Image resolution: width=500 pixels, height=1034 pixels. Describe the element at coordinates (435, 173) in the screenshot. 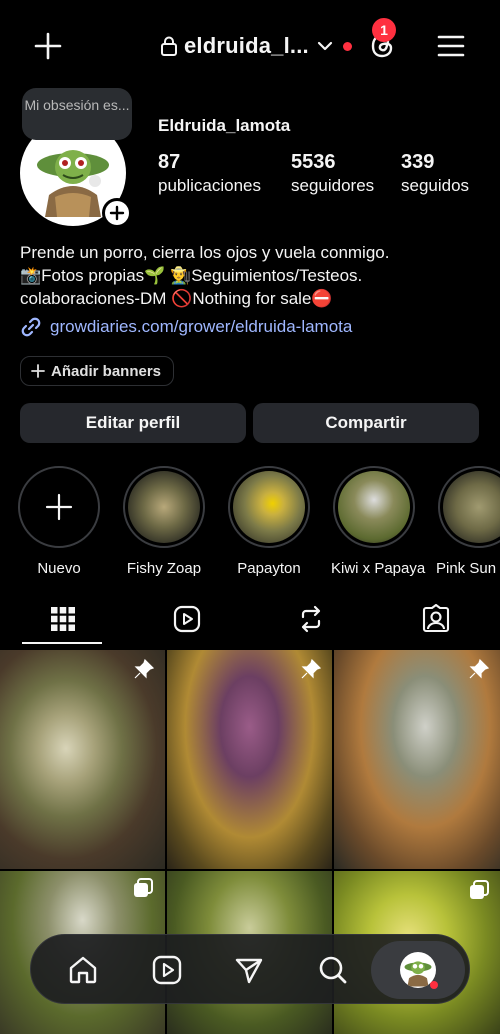

I see `stat-following: 339 seguidos` at that location.